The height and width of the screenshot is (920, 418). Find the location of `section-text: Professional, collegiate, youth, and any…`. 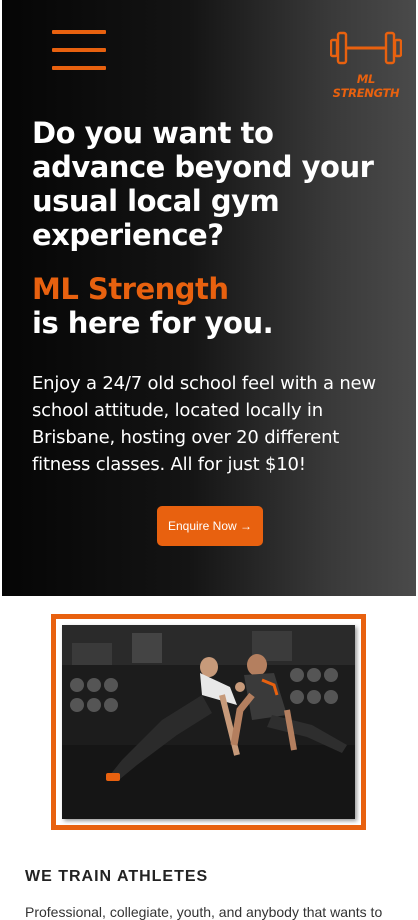

section-text: Professional, collegiate, youth, and any… is located at coordinates (204, 912).